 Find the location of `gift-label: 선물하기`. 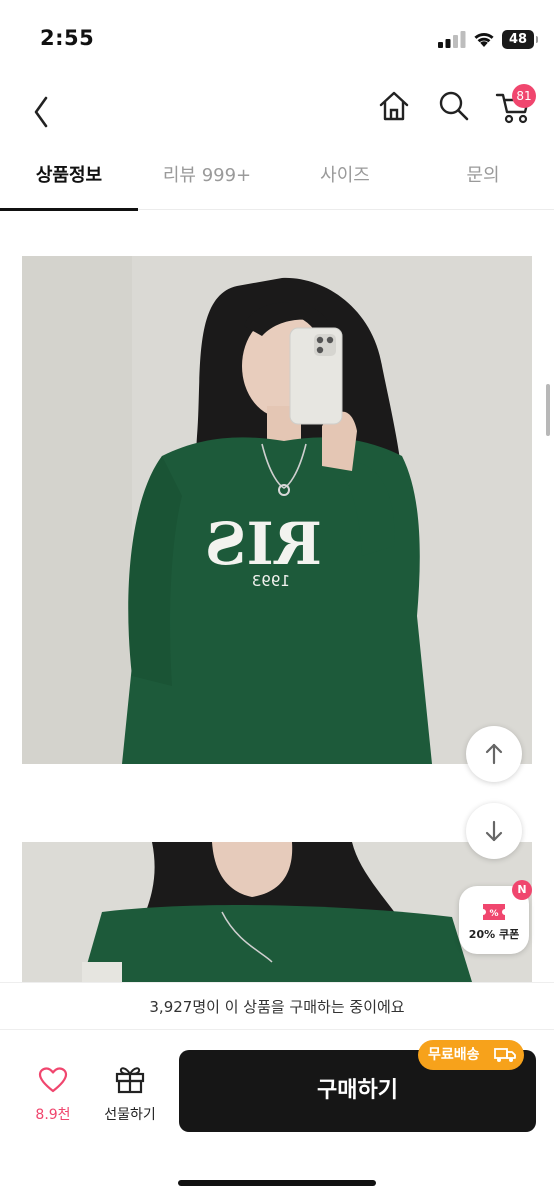

gift-label: 선물하기 is located at coordinates (130, 1115).